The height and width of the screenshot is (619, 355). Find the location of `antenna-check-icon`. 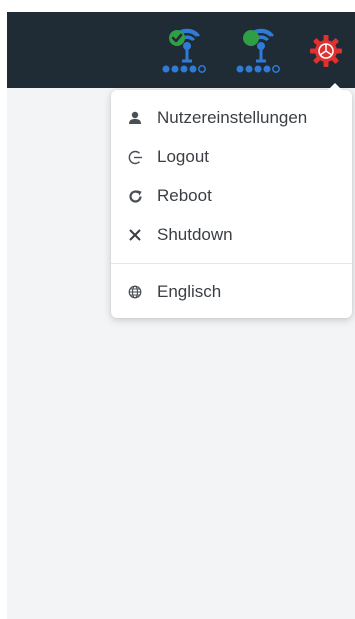

antenna-check-icon is located at coordinates (184, 50).